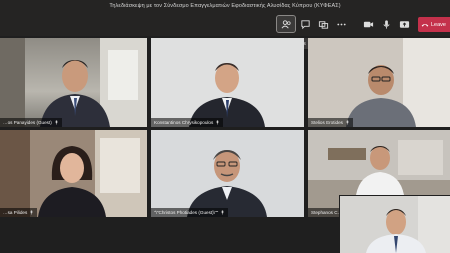 The image size is (450, 253). I want to click on participant-name: Konstantinos Chrysikopoulos, so click(184, 122).